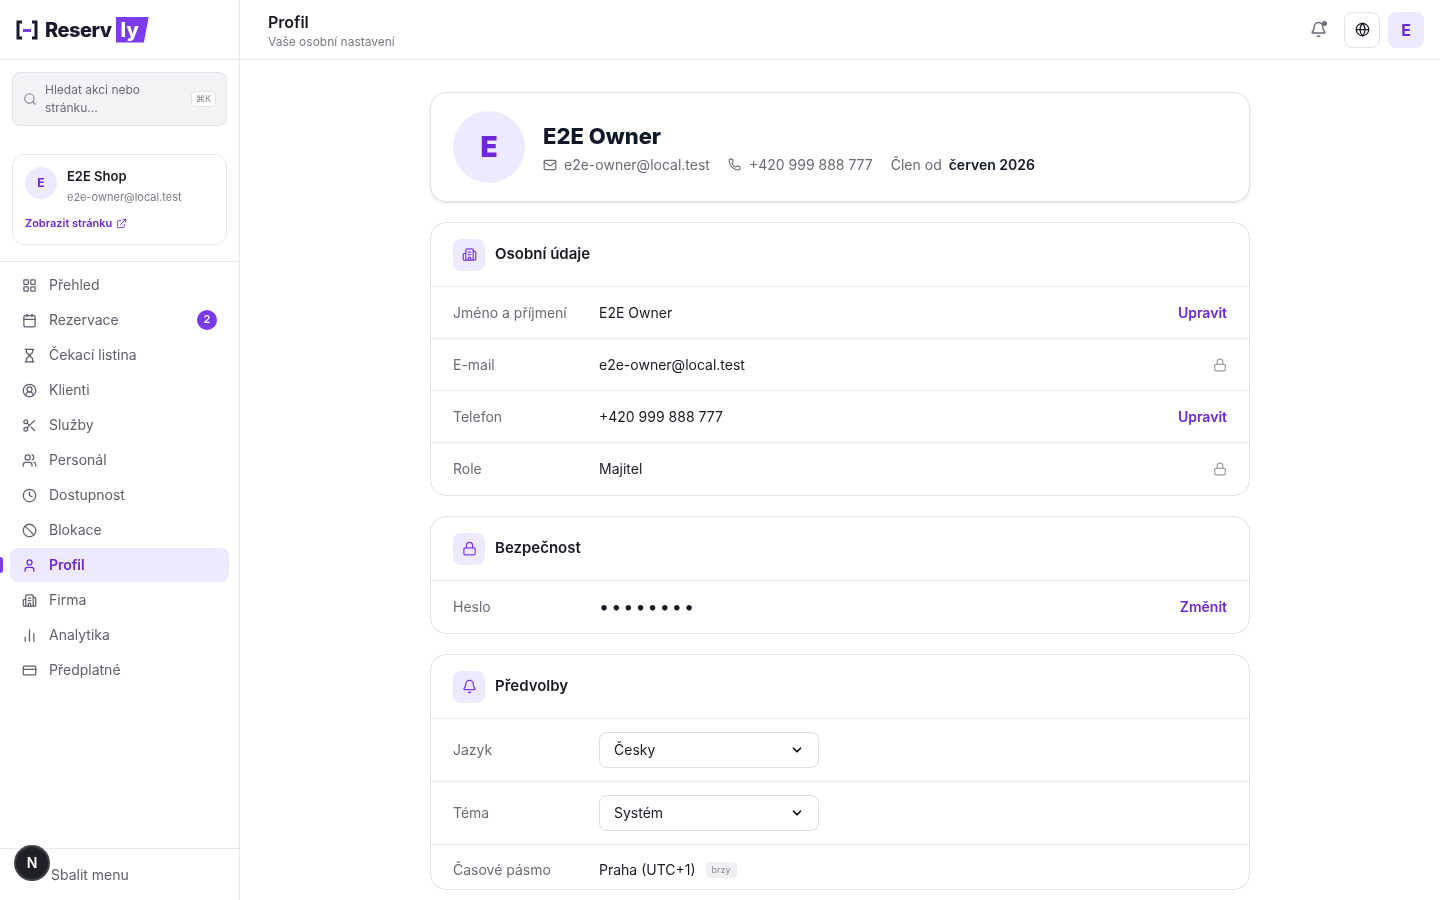  Describe the element at coordinates (1, 564) in the screenshot. I see `active-indicator` at that location.